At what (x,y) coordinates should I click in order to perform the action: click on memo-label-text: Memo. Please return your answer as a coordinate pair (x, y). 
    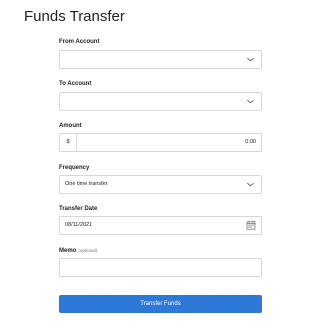
    Looking at the image, I should click on (68, 251).